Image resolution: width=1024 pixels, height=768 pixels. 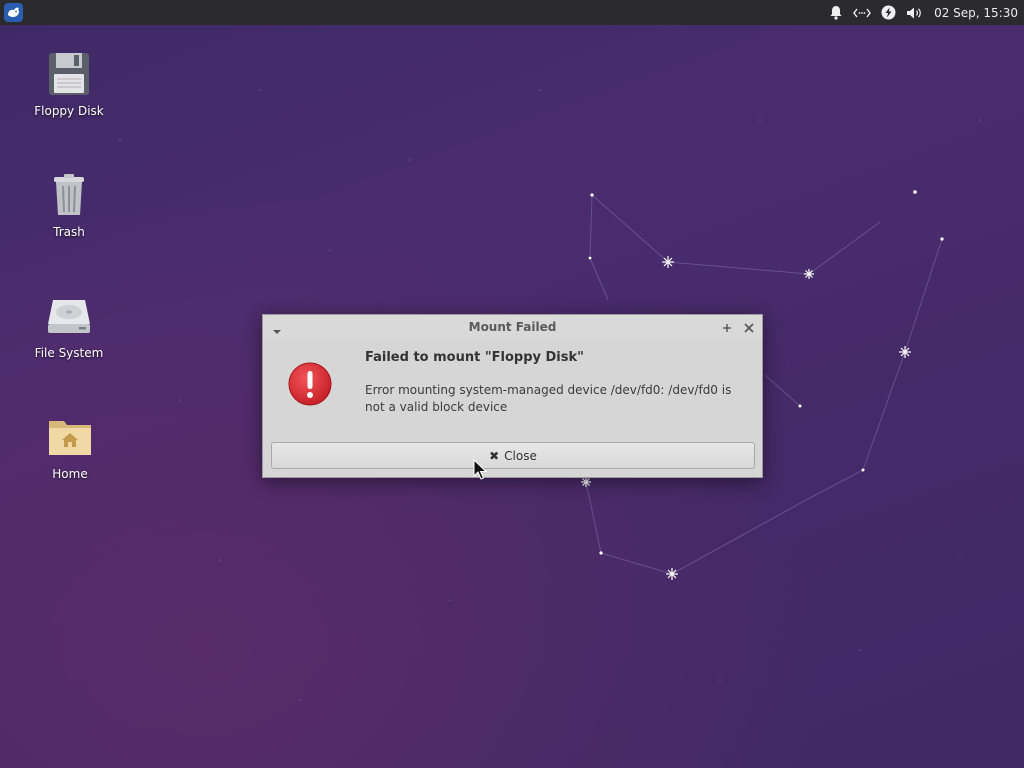 I want to click on desktop-icon-trash: Trash, so click(x=69, y=205).